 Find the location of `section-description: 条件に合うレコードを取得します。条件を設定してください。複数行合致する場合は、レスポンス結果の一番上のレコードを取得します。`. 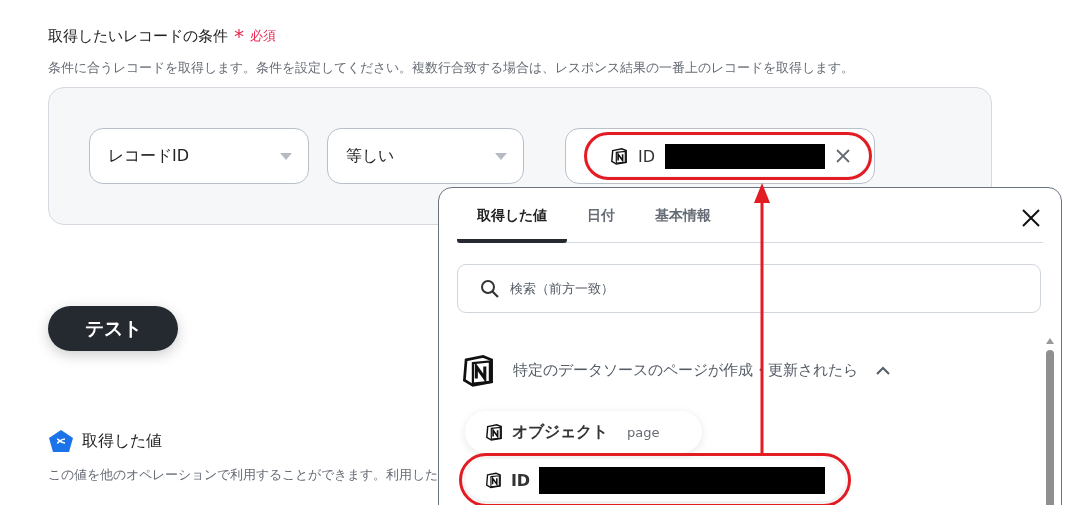

section-description: 条件に合うレコードを取得します。条件を設定してください。複数行合致する場合は、レスポンス結果の一番上のレコードを取得します。 is located at coordinates (451, 68).